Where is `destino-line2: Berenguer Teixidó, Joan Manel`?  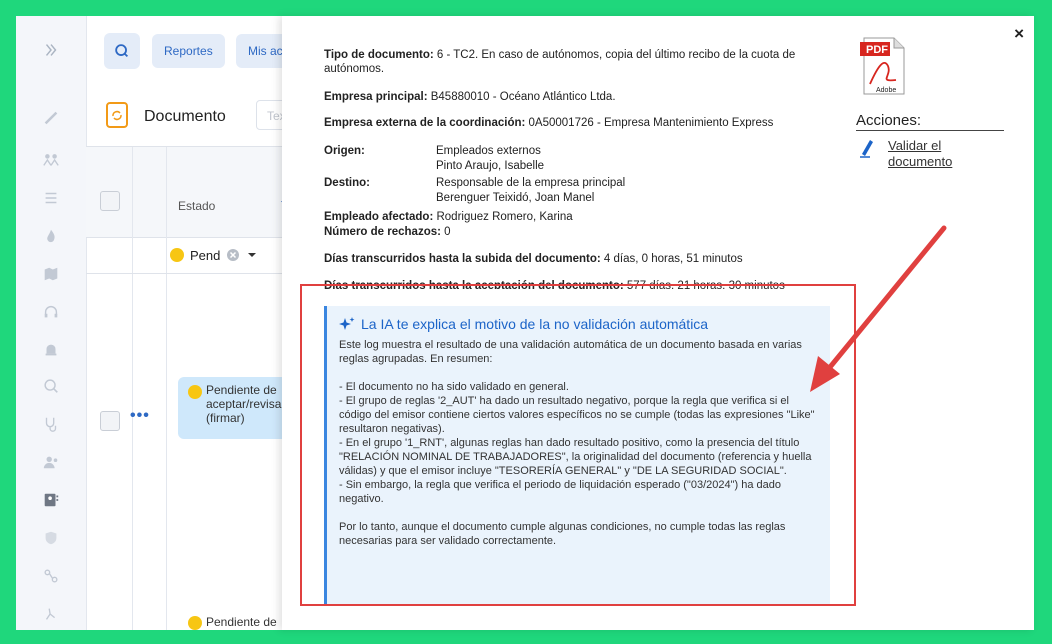 destino-line2: Berenguer Teixidó, Joan Manel is located at coordinates (515, 198).